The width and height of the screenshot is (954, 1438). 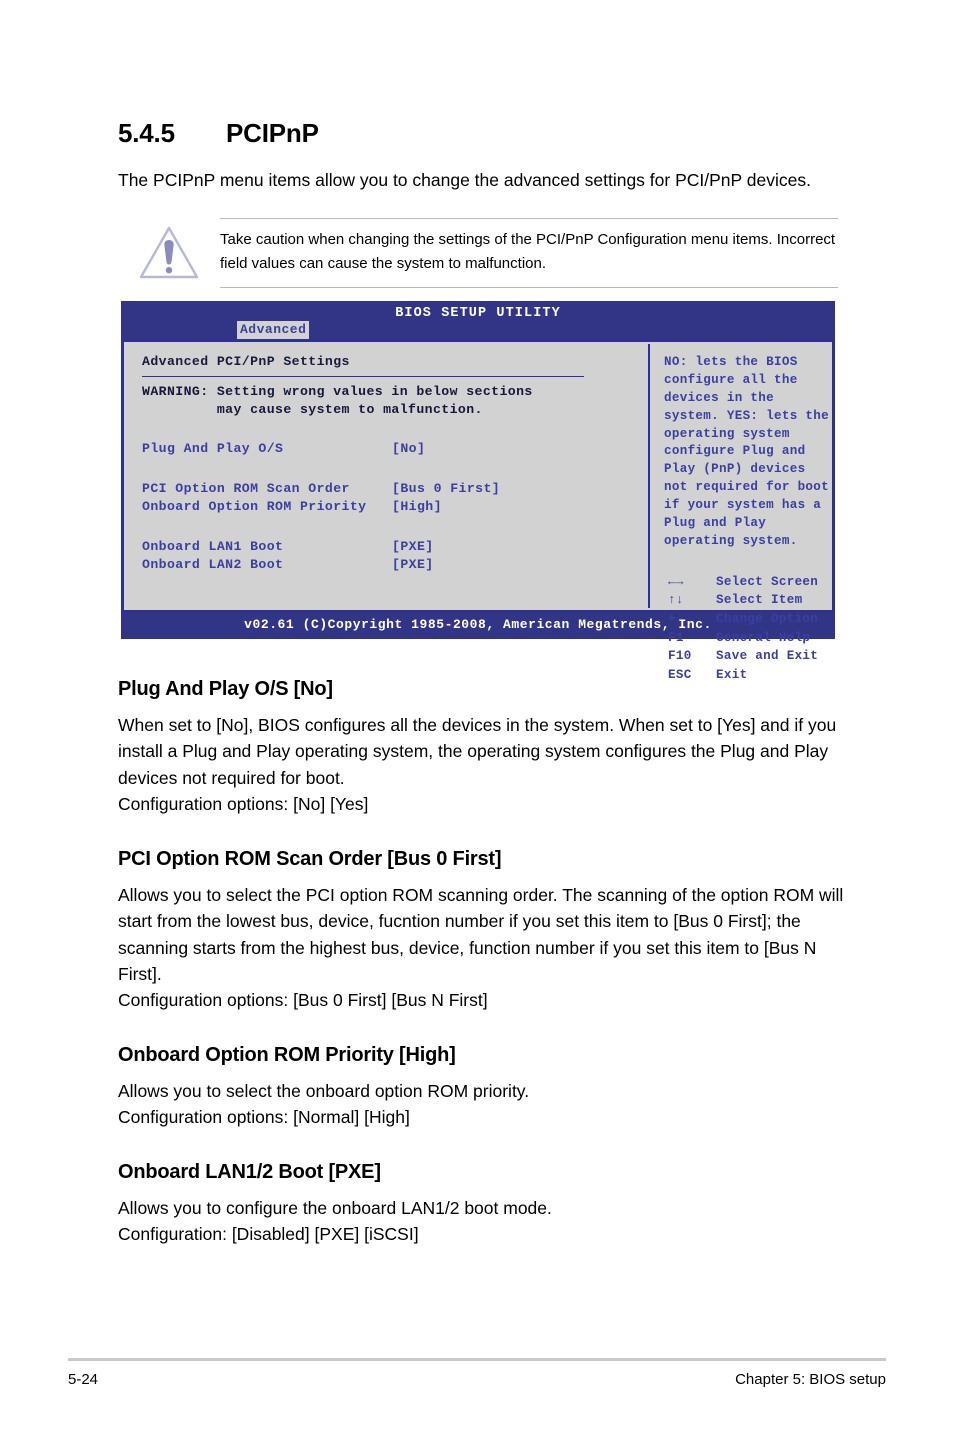 What do you see at coordinates (287, 1054) in the screenshot?
I see `description-heading: Onboard Option ROM Priority [High]` at bounding box center [287, 1054].